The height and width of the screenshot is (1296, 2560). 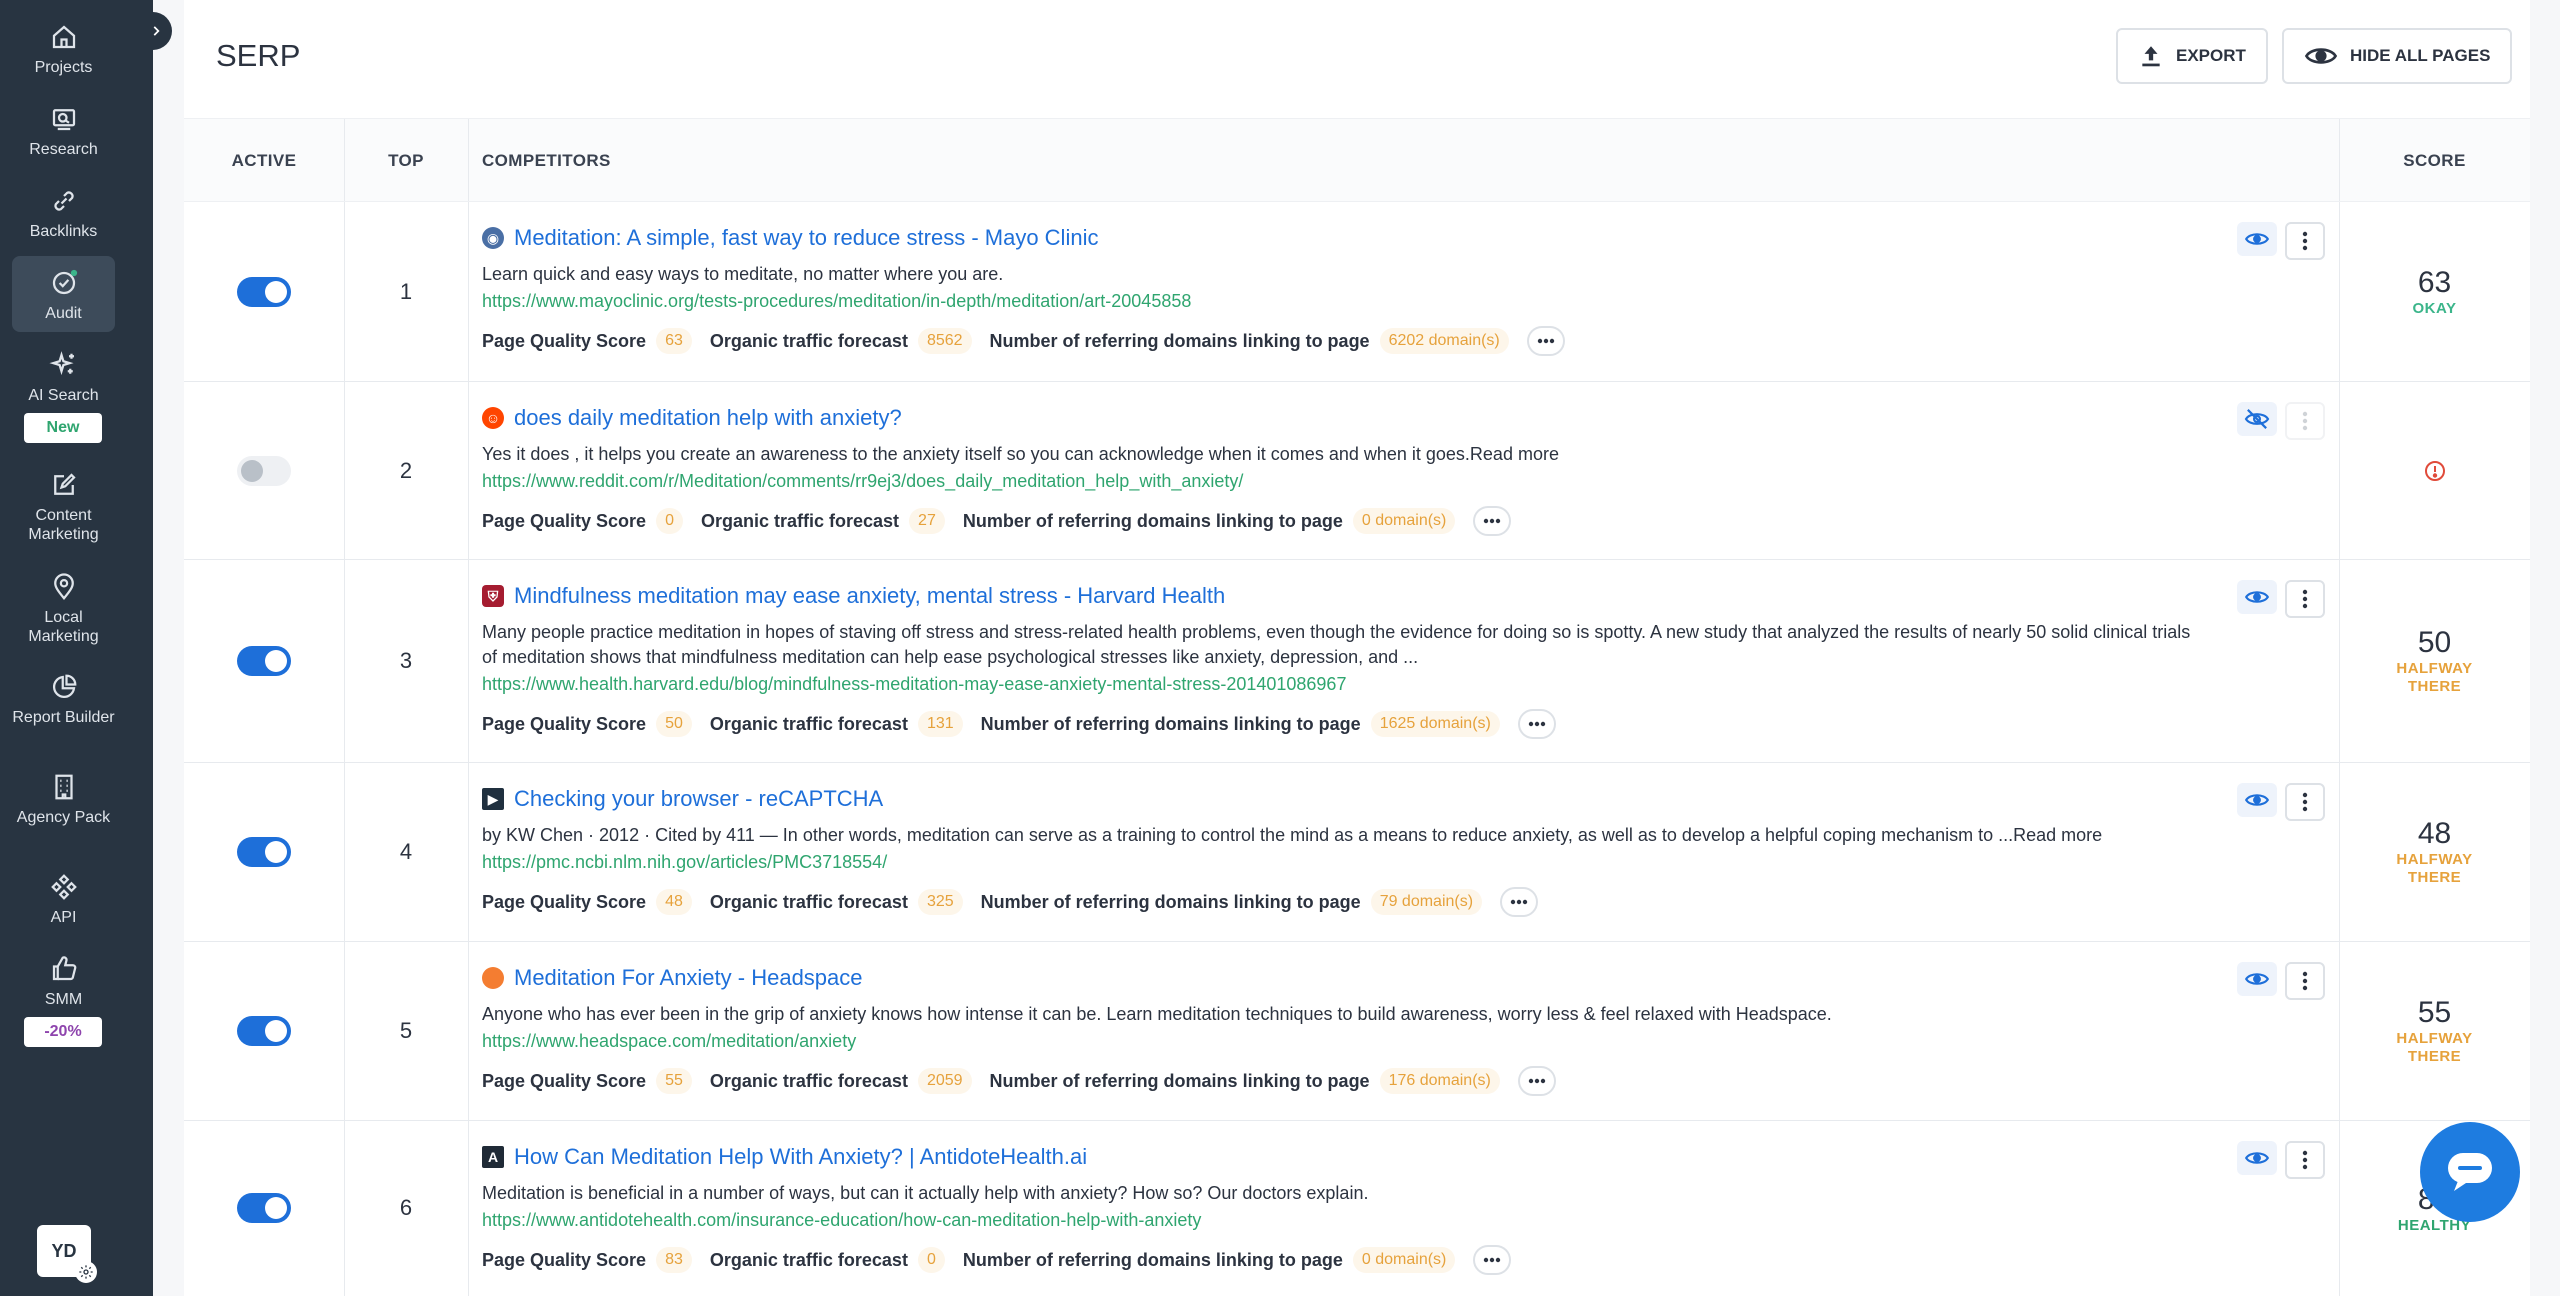 I want to click on page-title: SERP, so click(x=258, y=55).